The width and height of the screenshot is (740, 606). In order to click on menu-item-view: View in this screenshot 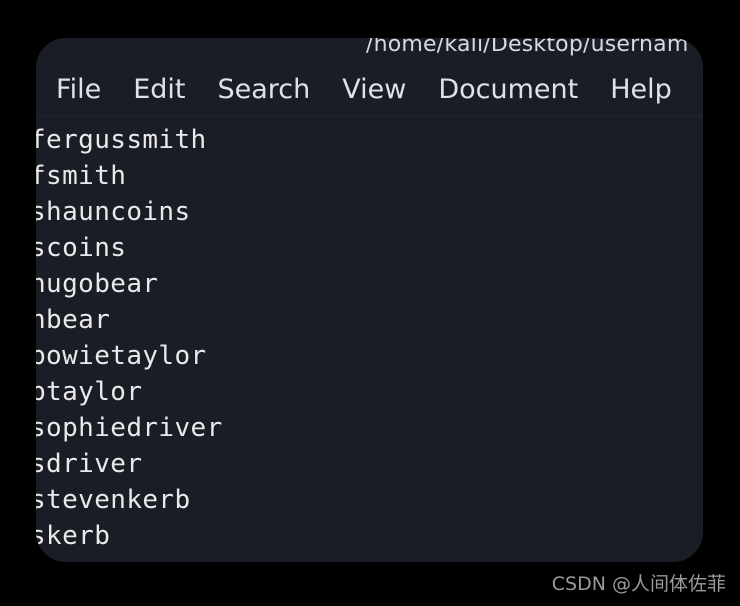, I will do `click(374, 89)`.